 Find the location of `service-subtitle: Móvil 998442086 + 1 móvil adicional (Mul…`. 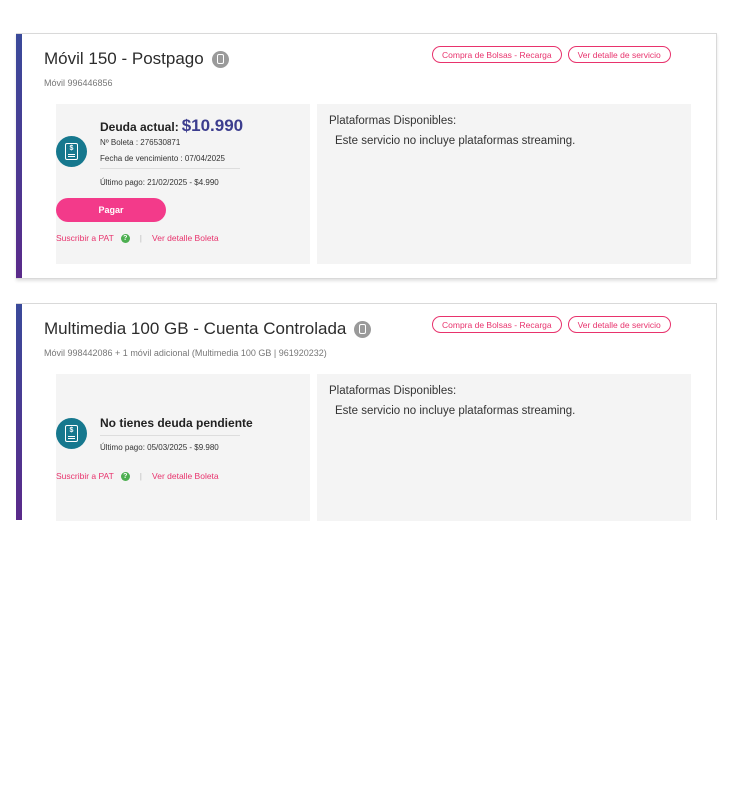

service-subtitle: Móvil 998442086 + 1 móvil adicional (Mul… is located at coordinates (185, 353).